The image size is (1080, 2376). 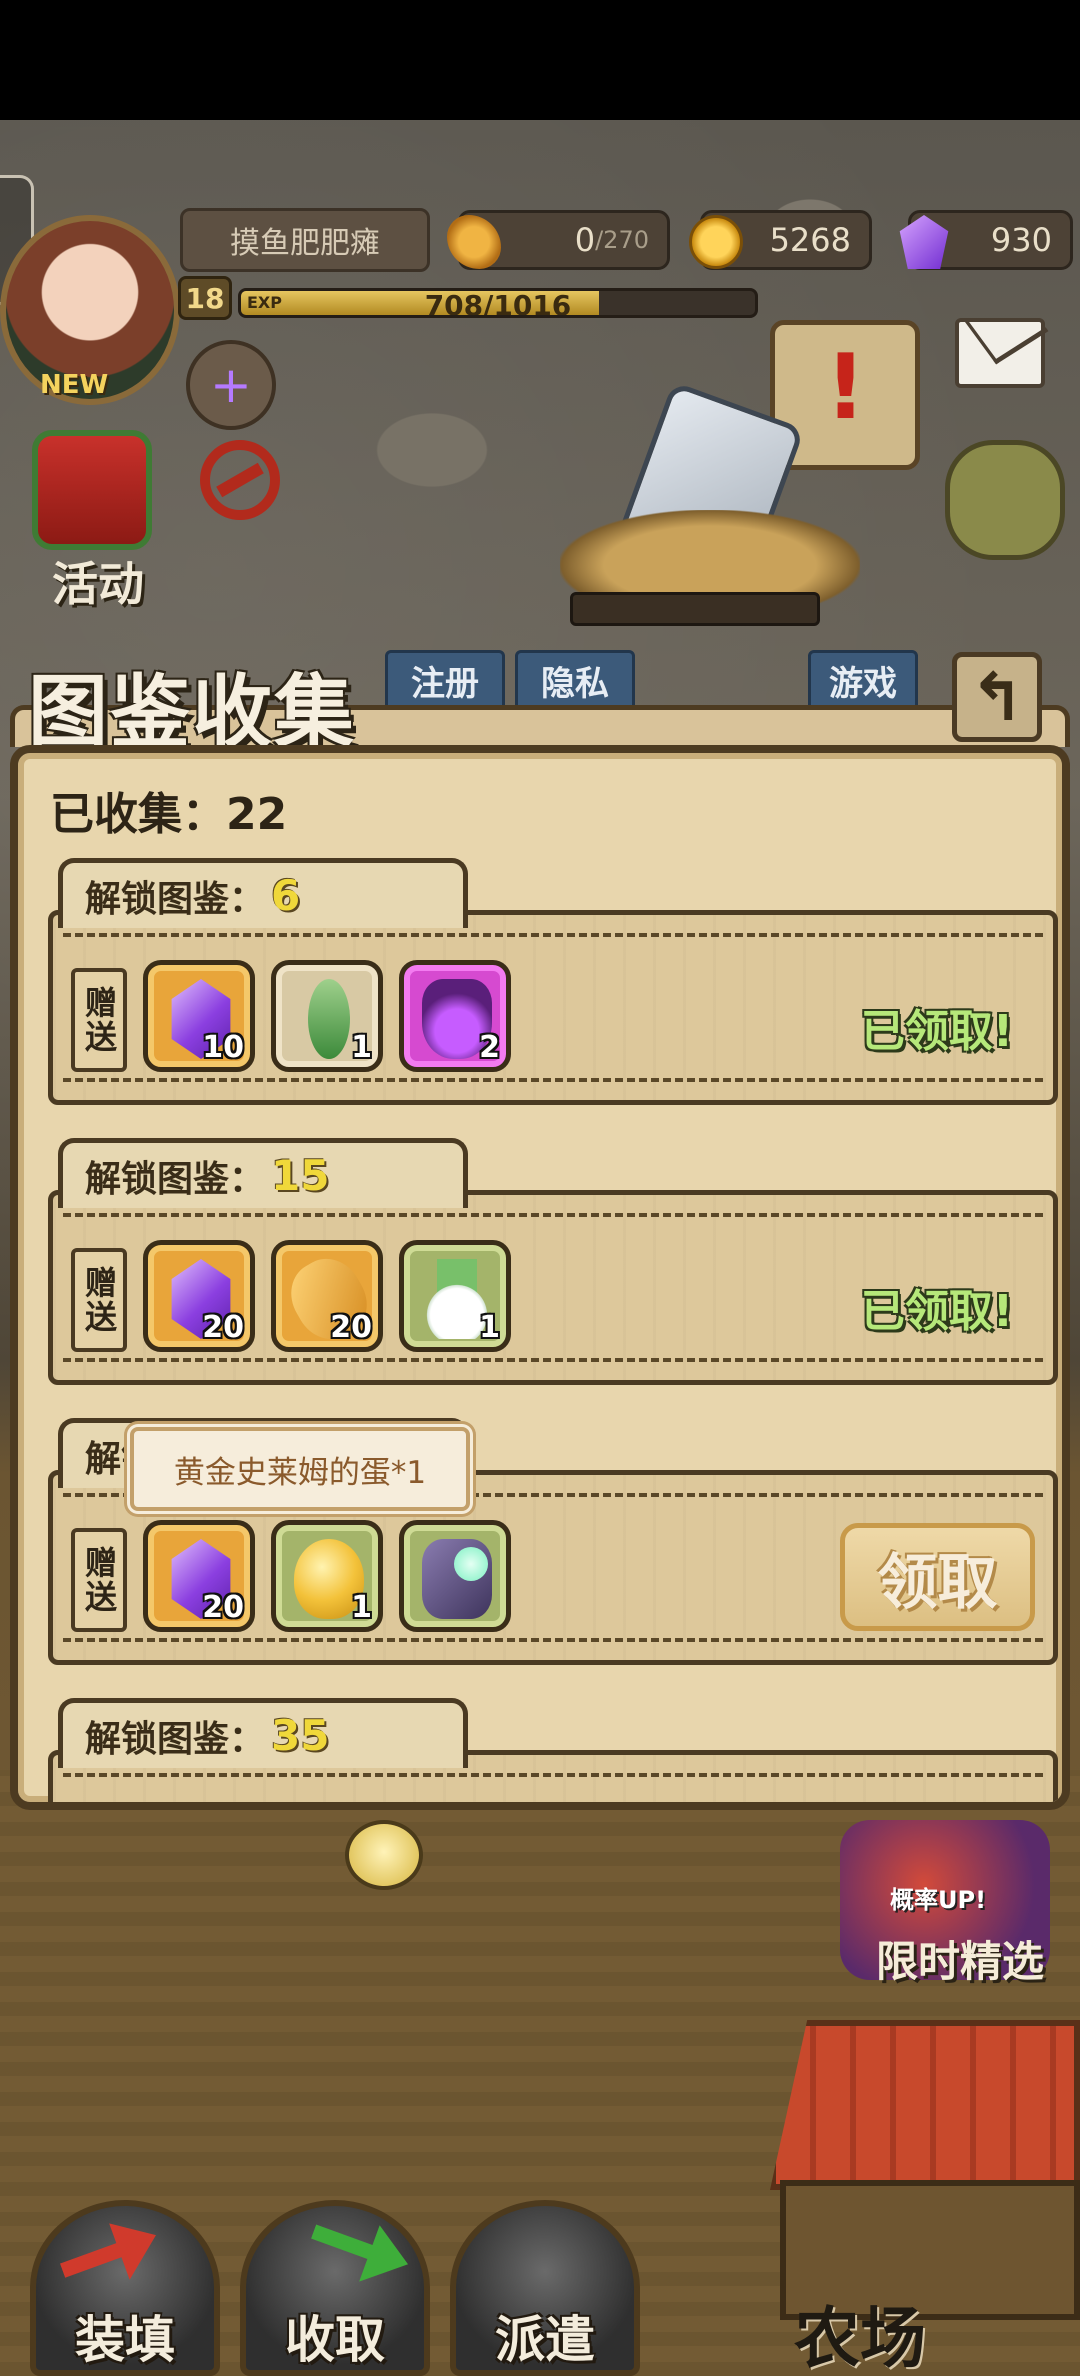 I want to click on farm-label: 农场, so click(x=860, y=2330).